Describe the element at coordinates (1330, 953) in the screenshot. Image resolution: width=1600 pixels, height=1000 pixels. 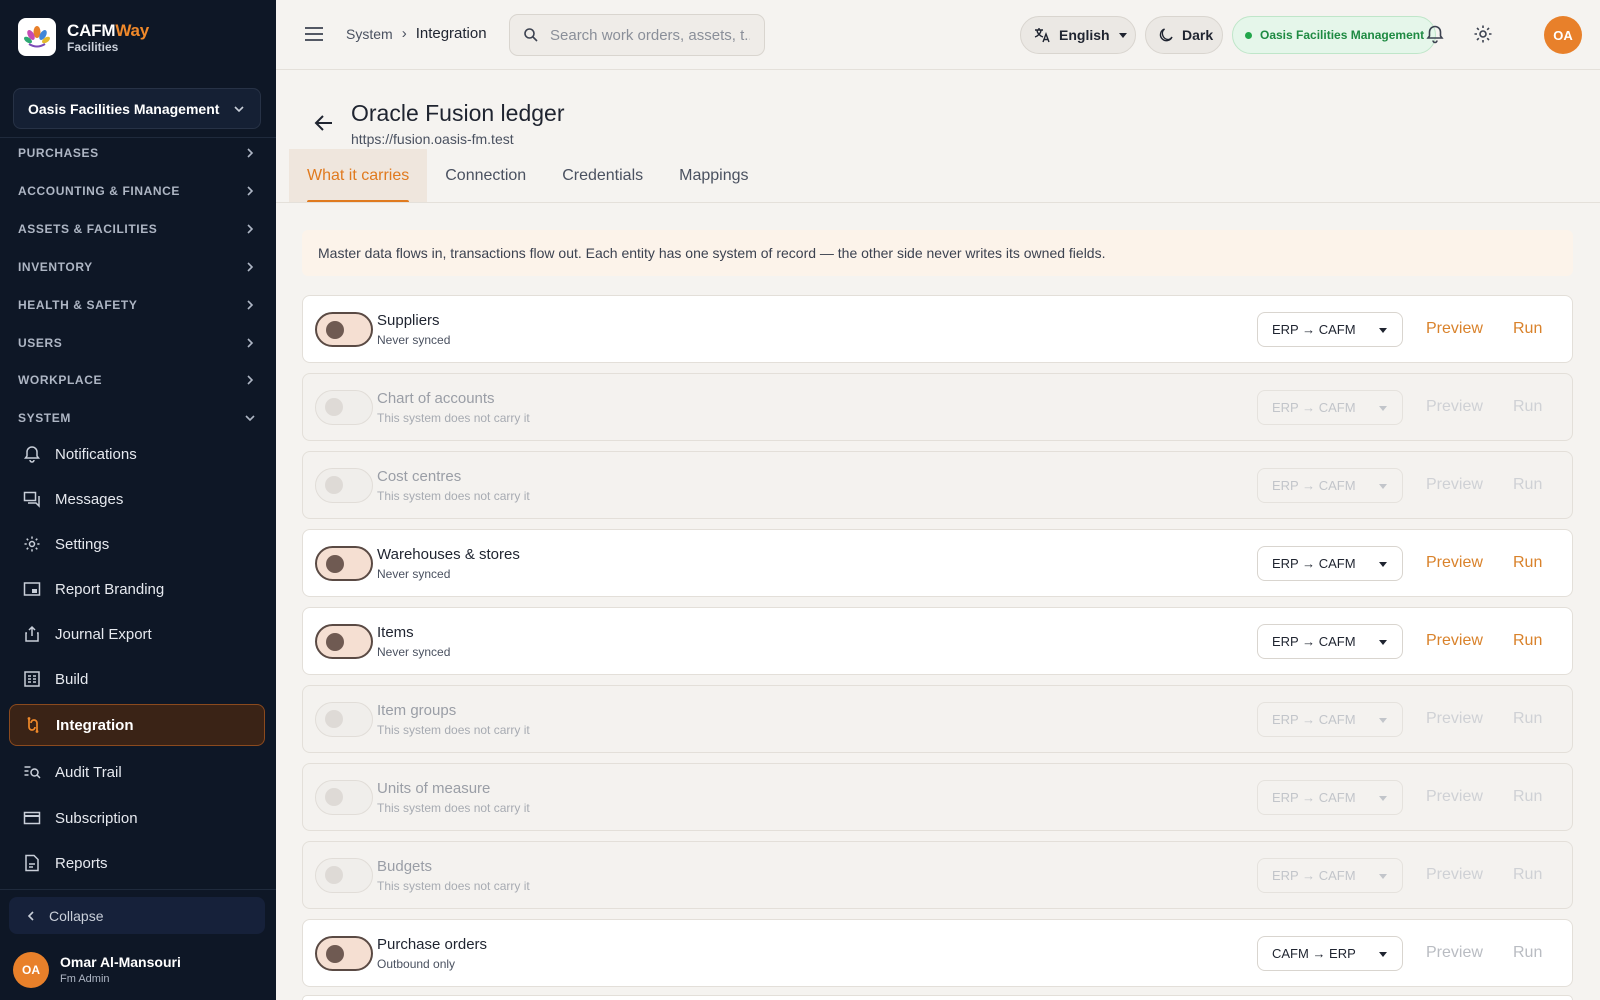
I see `direction-select: CAFM → ERP` at that location.